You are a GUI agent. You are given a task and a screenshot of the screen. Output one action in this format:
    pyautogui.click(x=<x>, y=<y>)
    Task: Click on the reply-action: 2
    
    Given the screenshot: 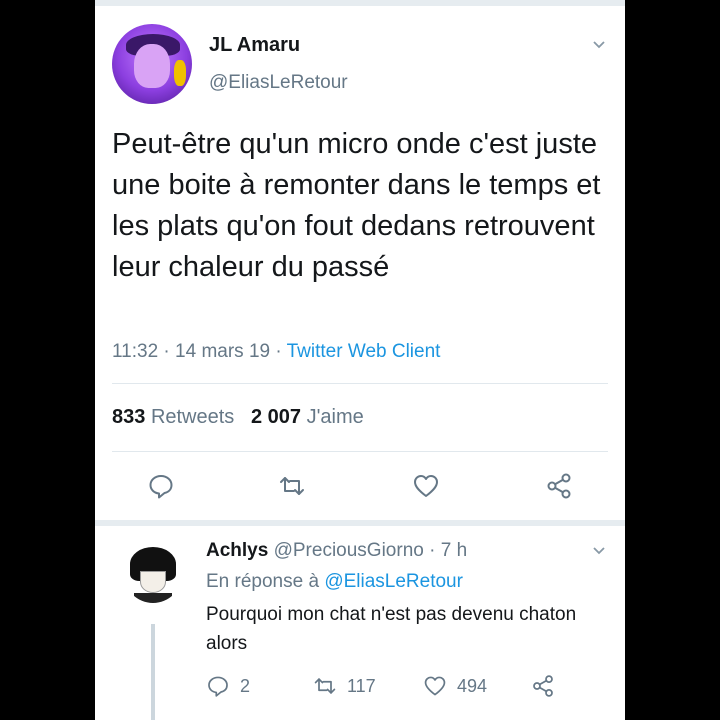 What is the action you would take?
    pyautogui.click(x=228, y=686)
    